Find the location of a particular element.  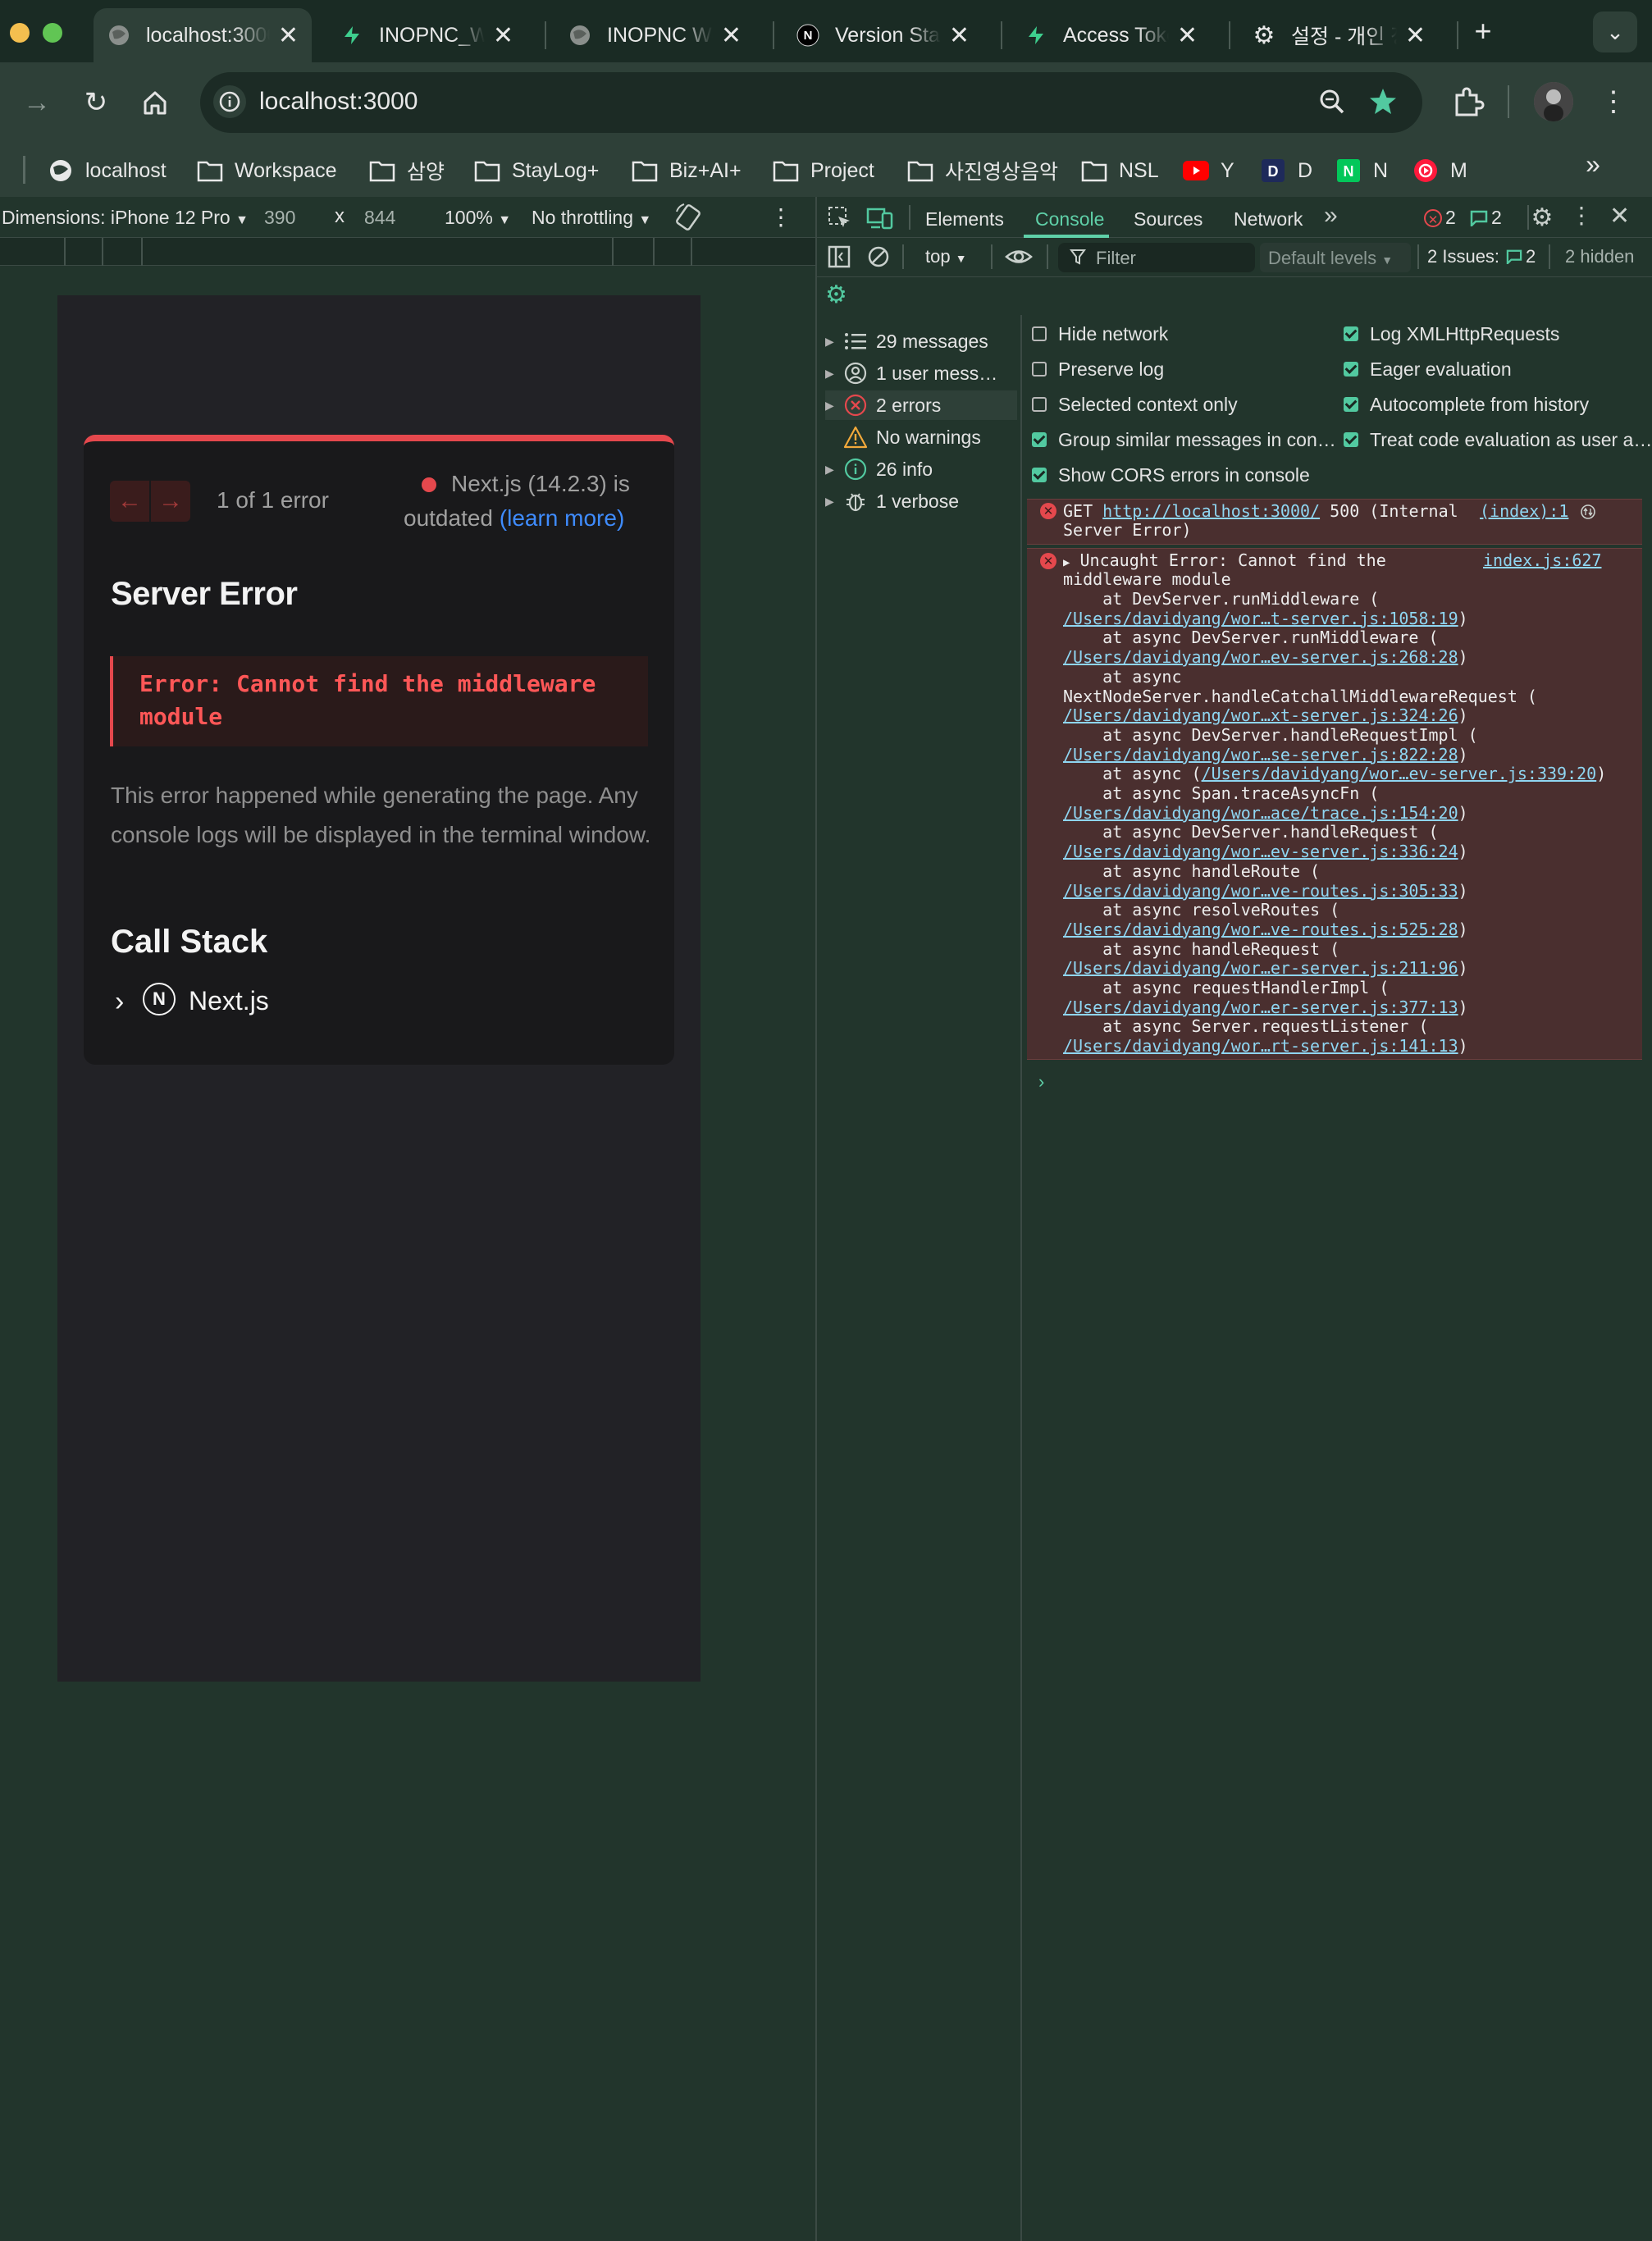

zoom-window-button is located at coordinates (52, 33).